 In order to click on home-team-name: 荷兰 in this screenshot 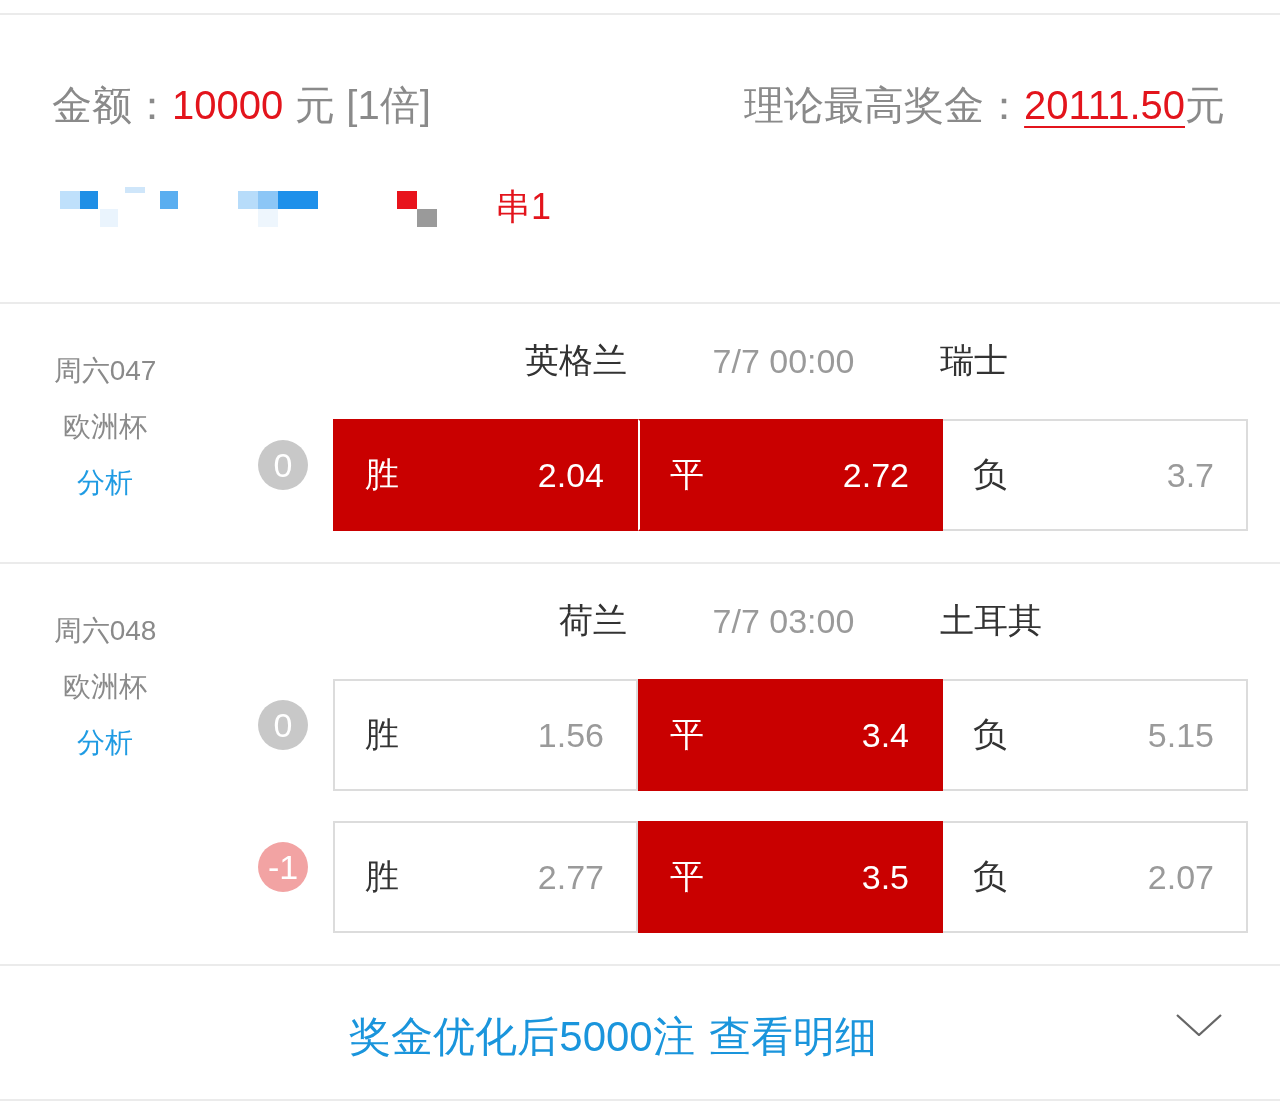, I will do `click(593, 620)`.